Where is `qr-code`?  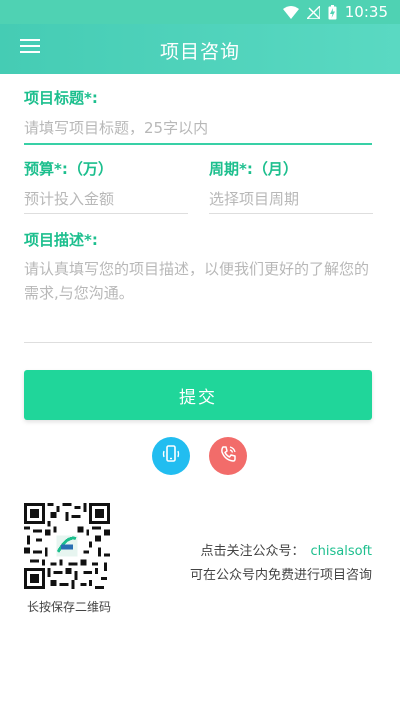 qr-code is located at coordinates (67, 546).